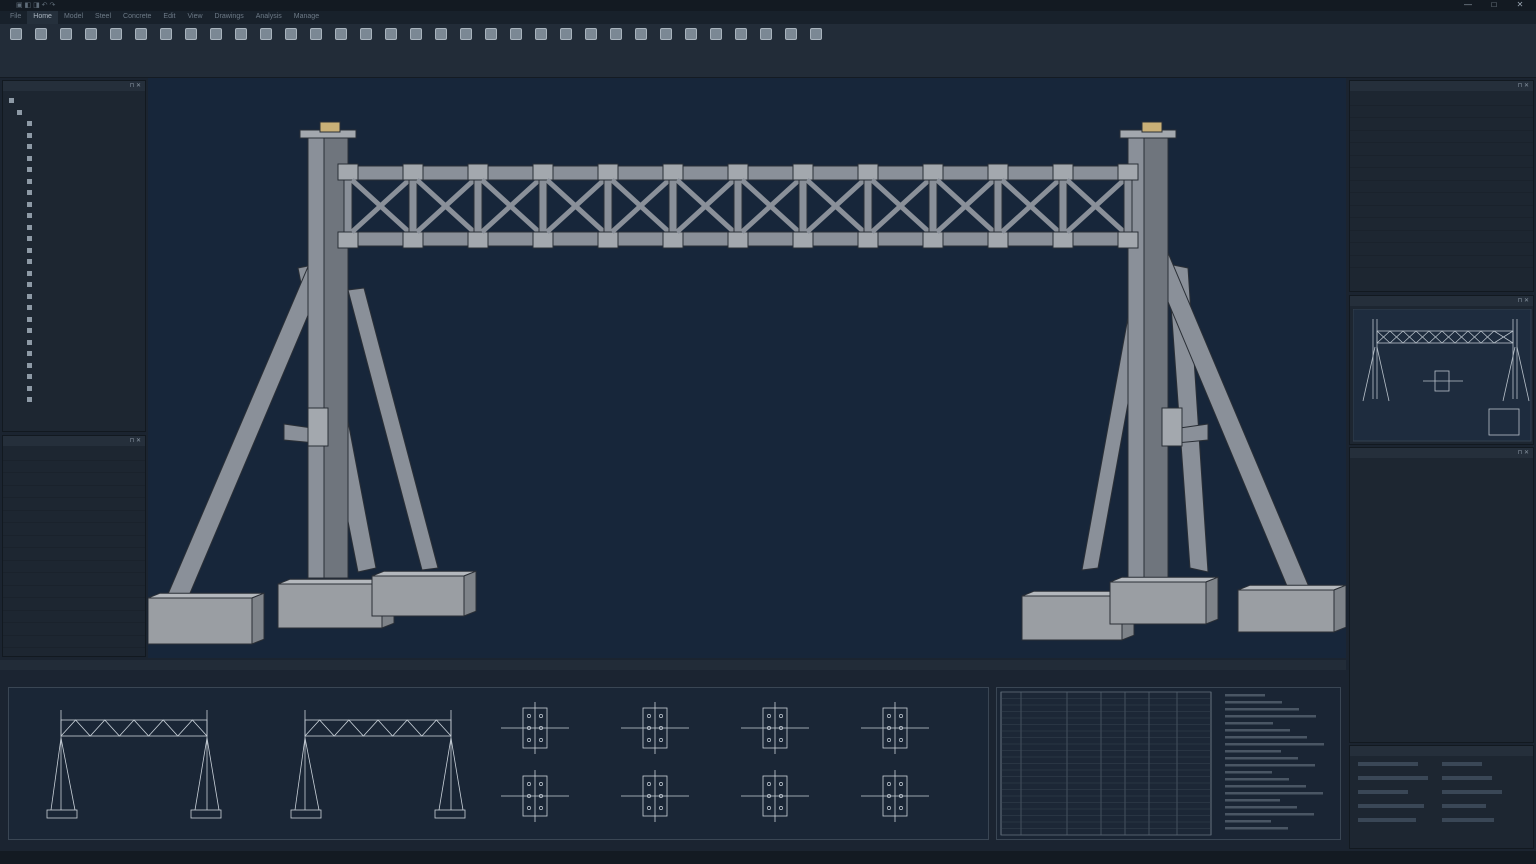 The image size is (1536, 864). I want to click on drawing-sheet-canvas, so click(498, 763).